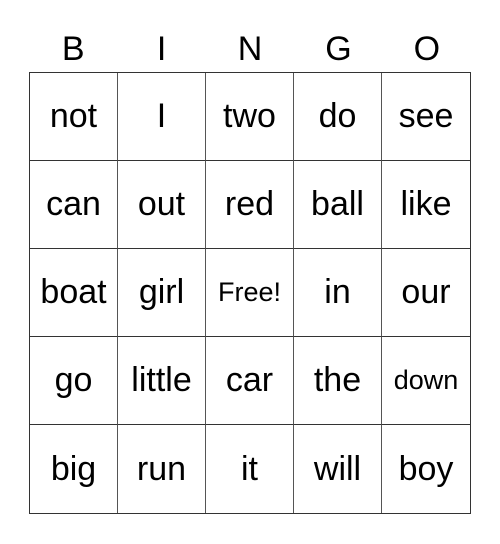 This screenshot has width=500, height=544. What do you see at coordinates (74, 381) in the screenshot?
I see `bingo-cell: go` at bounding box center [74, 381].